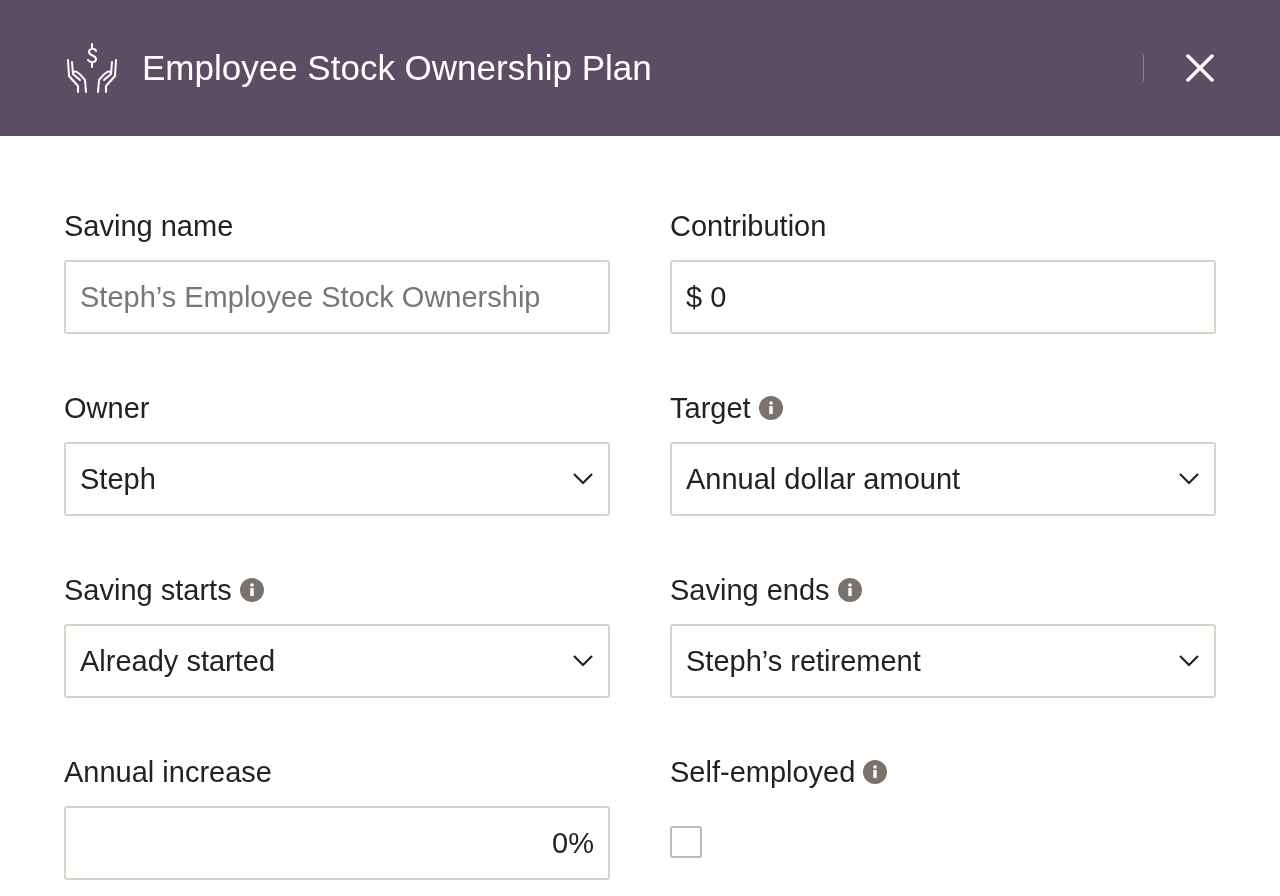  I want to click on field-label: Saving ends, so click(750, 590).